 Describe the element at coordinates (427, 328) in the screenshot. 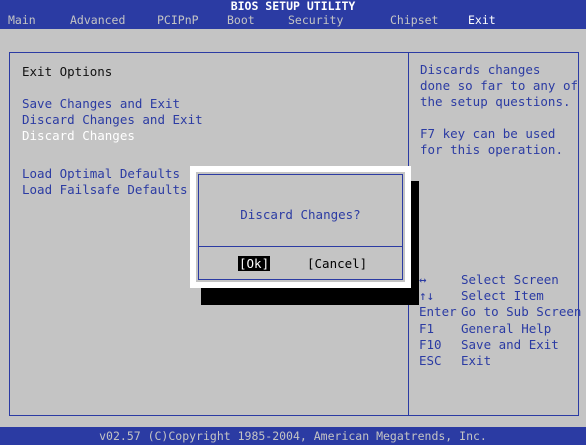

I see `key-label: F1` at that location.